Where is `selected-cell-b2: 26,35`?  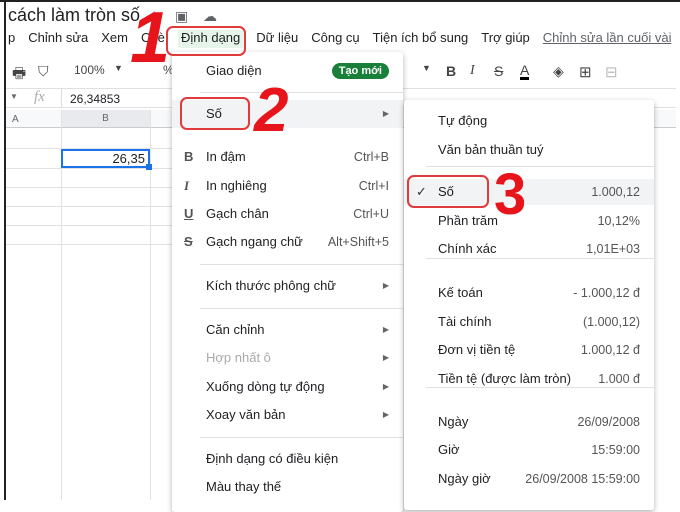 selected-cell-b2: 26,35 is located at coordinates (106, 159).